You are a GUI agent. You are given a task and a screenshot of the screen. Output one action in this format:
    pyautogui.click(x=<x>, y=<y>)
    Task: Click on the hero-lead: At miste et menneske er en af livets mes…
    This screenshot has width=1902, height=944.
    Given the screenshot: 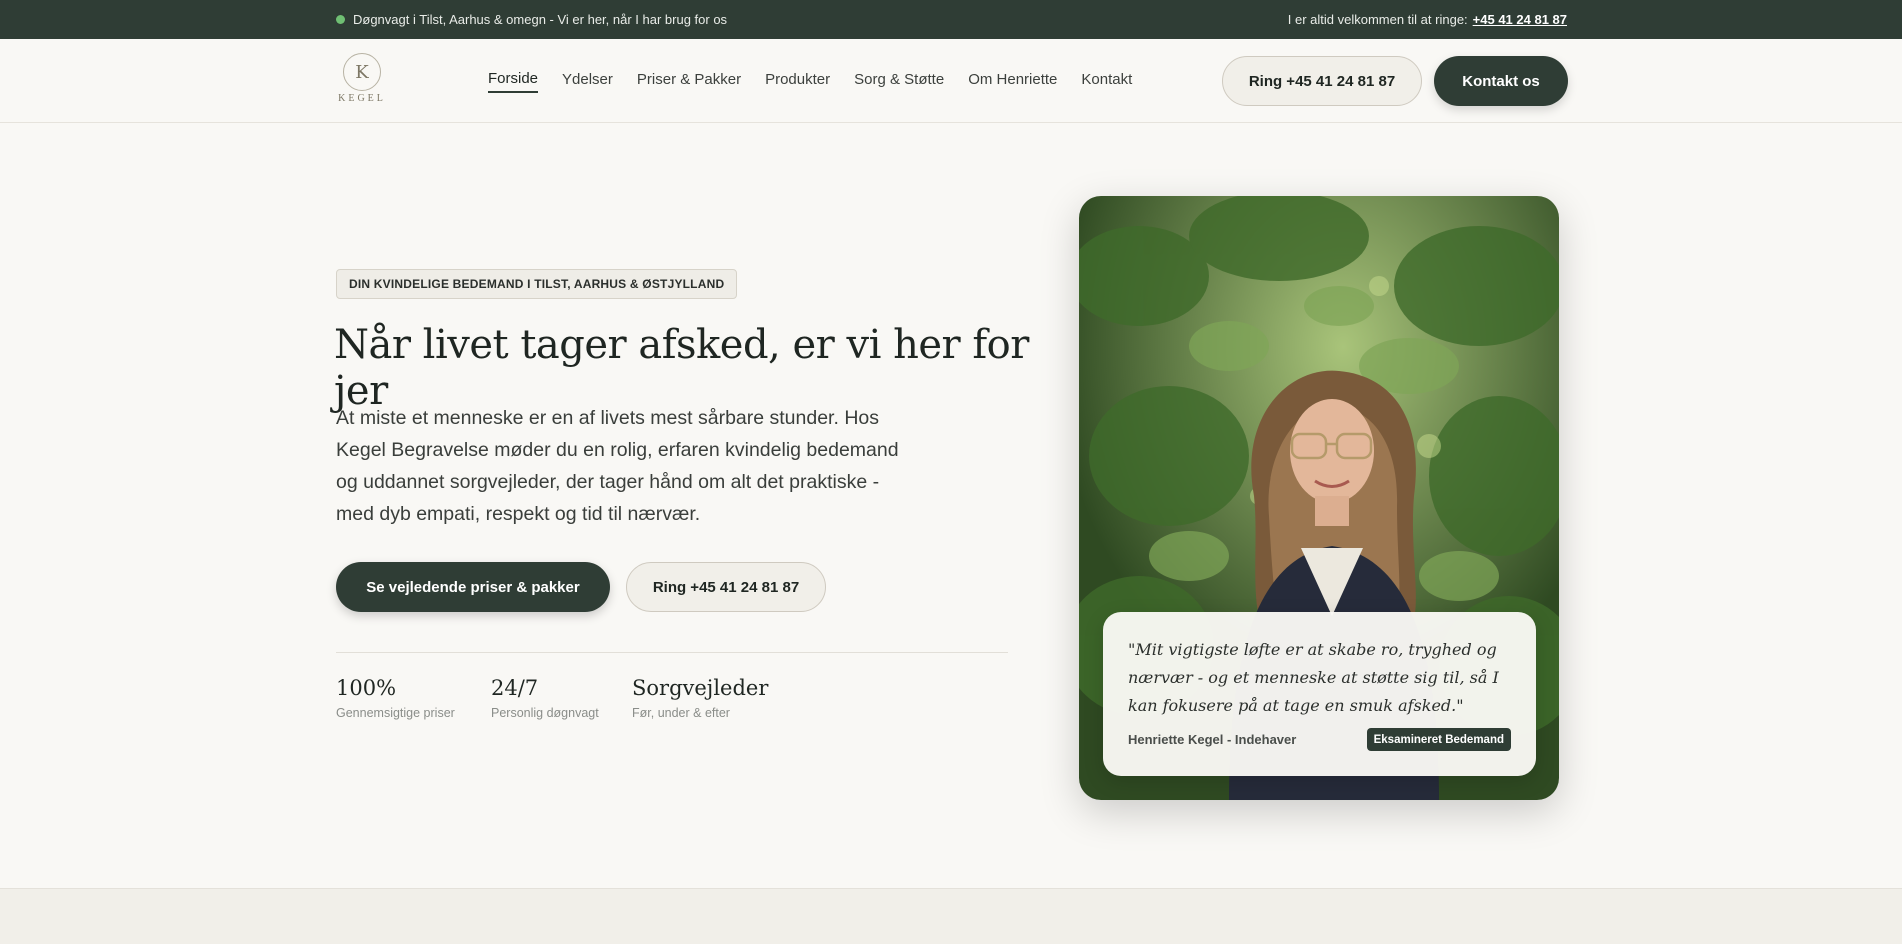 What is the action you would take?
    pyautogui.click(x=617, y=466)
    